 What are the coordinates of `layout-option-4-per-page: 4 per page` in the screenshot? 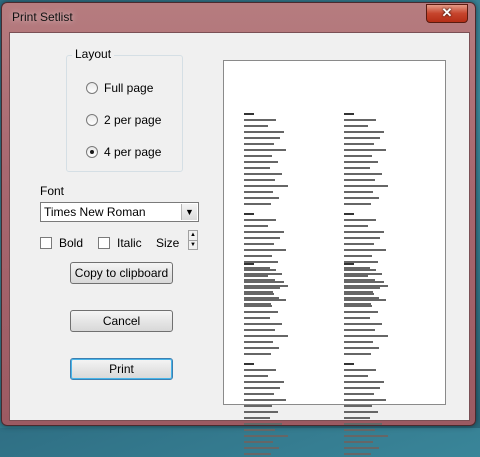 It's located at (123, 152).